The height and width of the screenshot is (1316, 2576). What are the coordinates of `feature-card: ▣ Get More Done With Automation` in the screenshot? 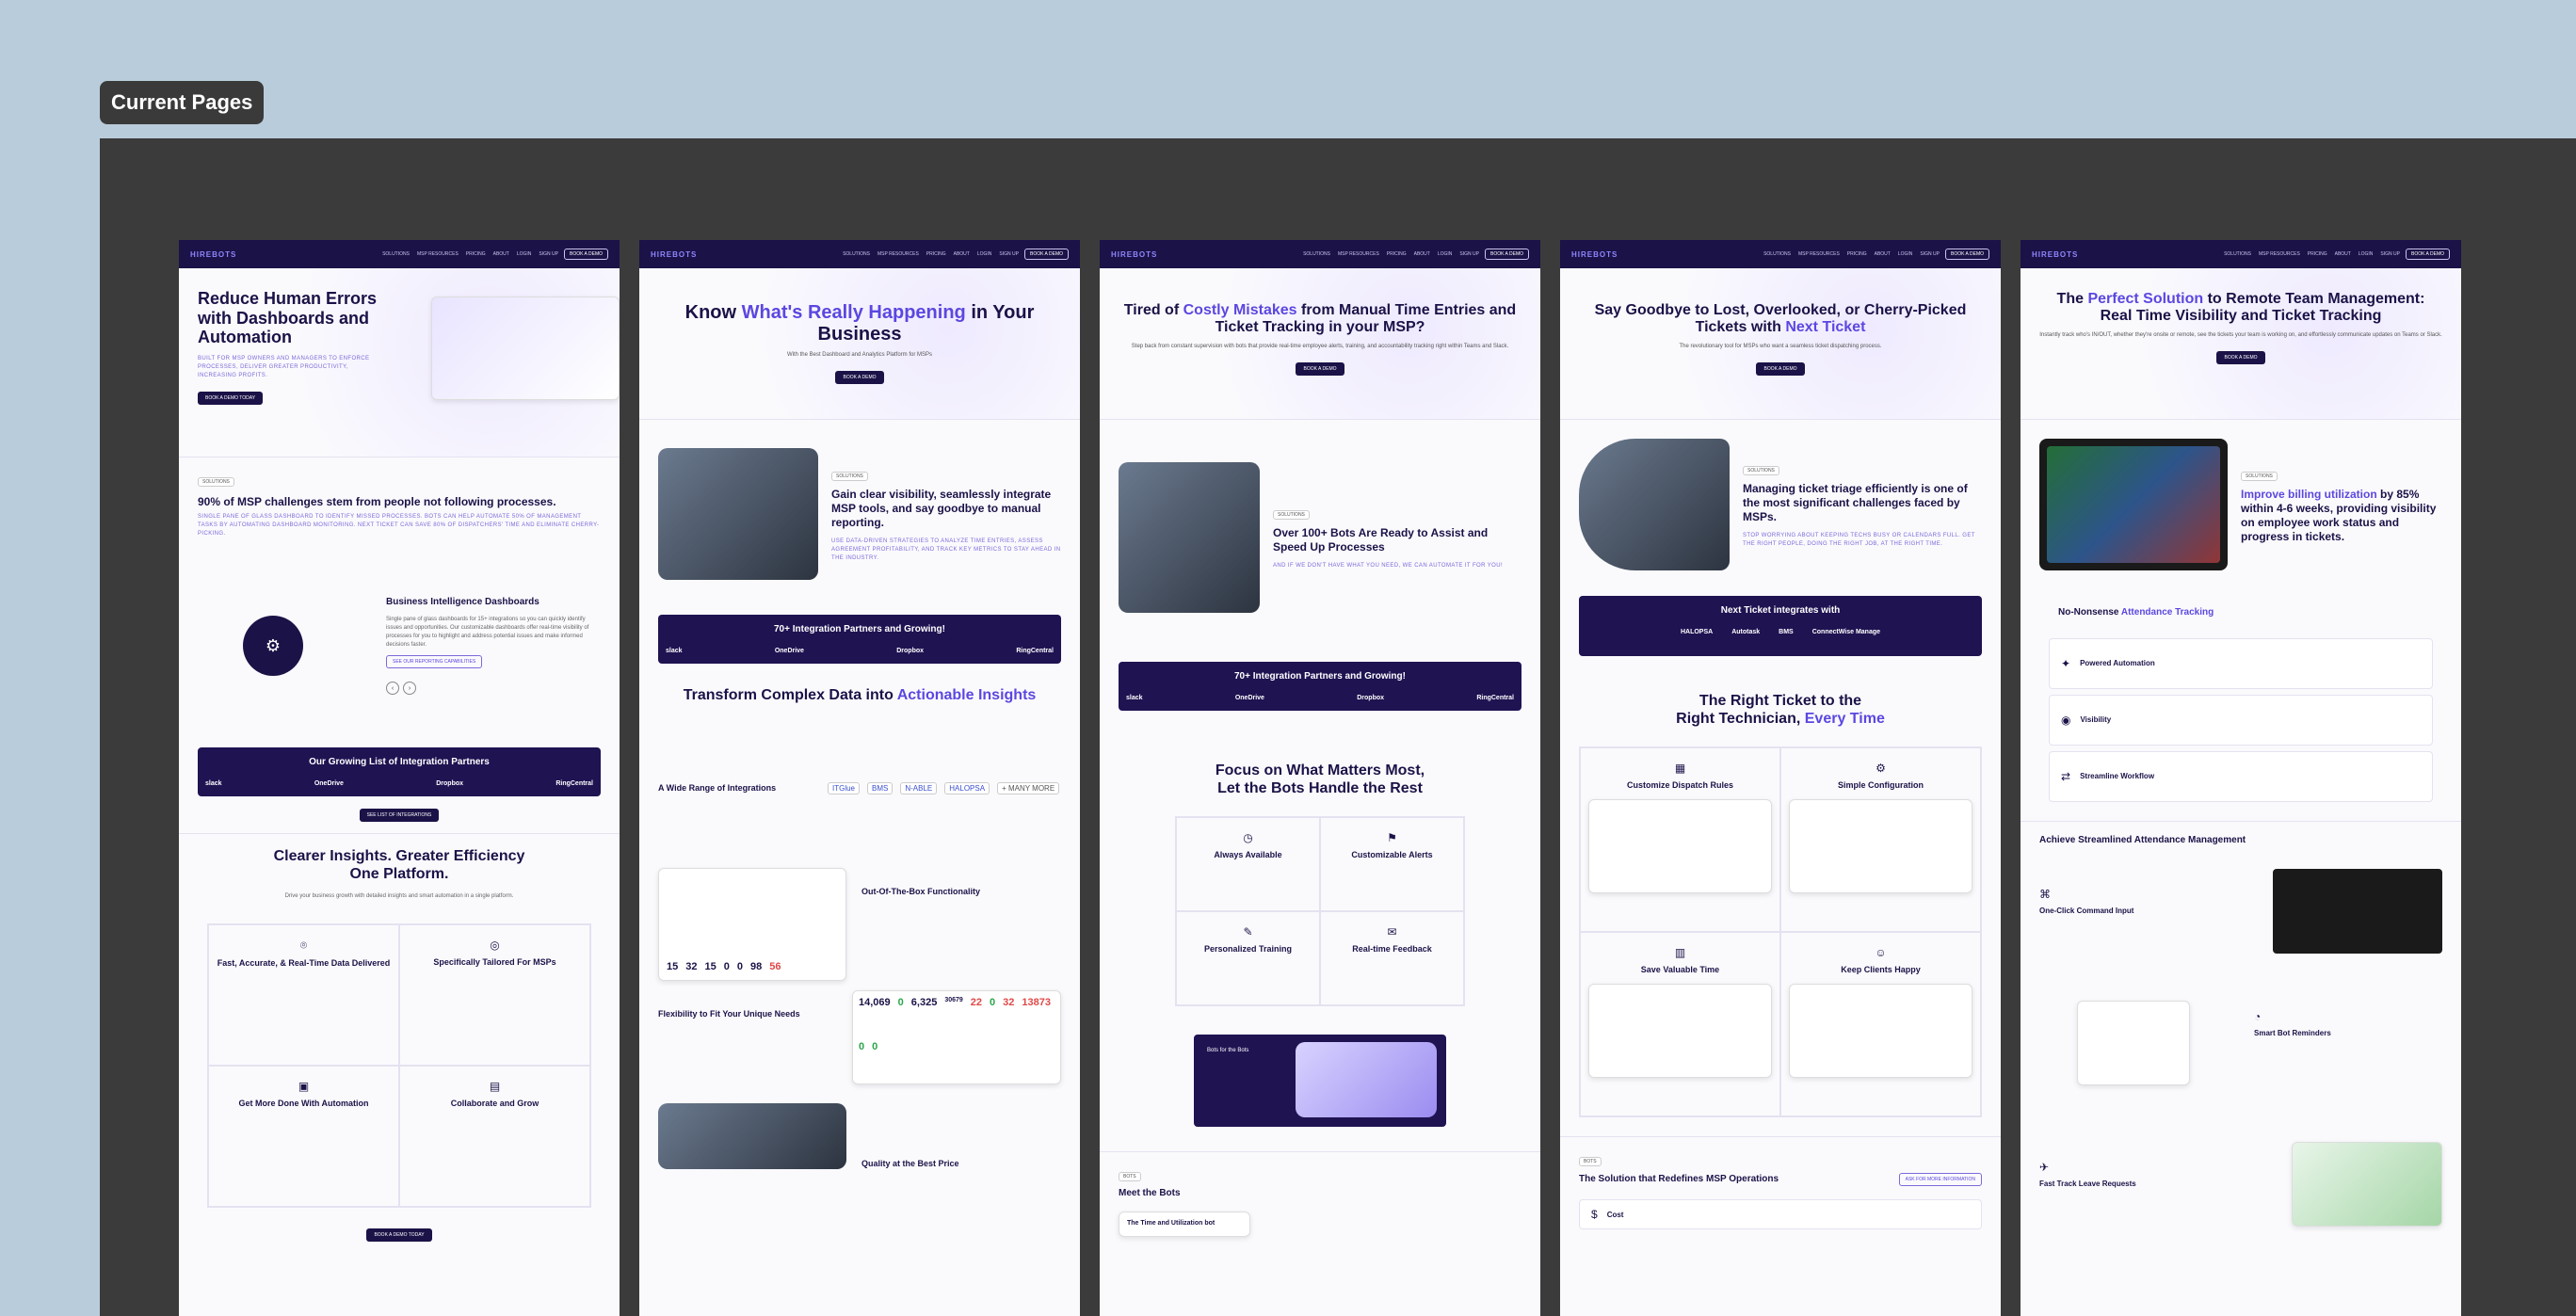 It's located at (303, 1137).